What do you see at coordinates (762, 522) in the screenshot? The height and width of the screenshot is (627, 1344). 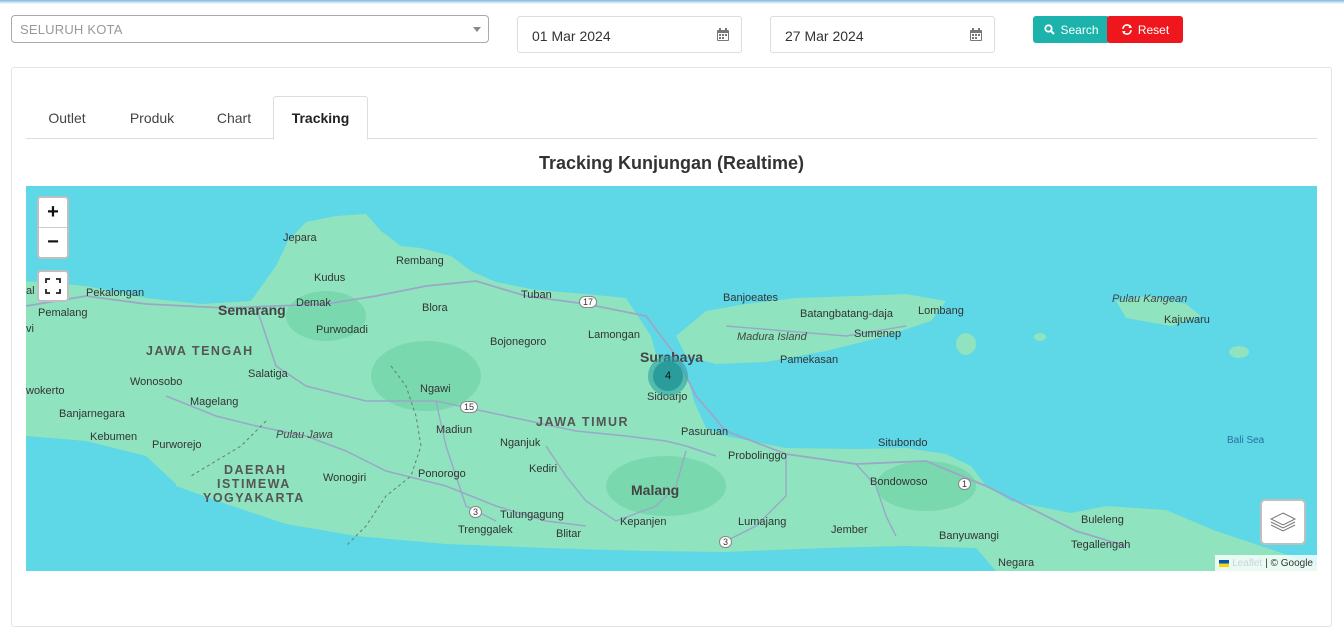 I see `map-label-lumajang: Lumajang` at bounding box center [762, 522].